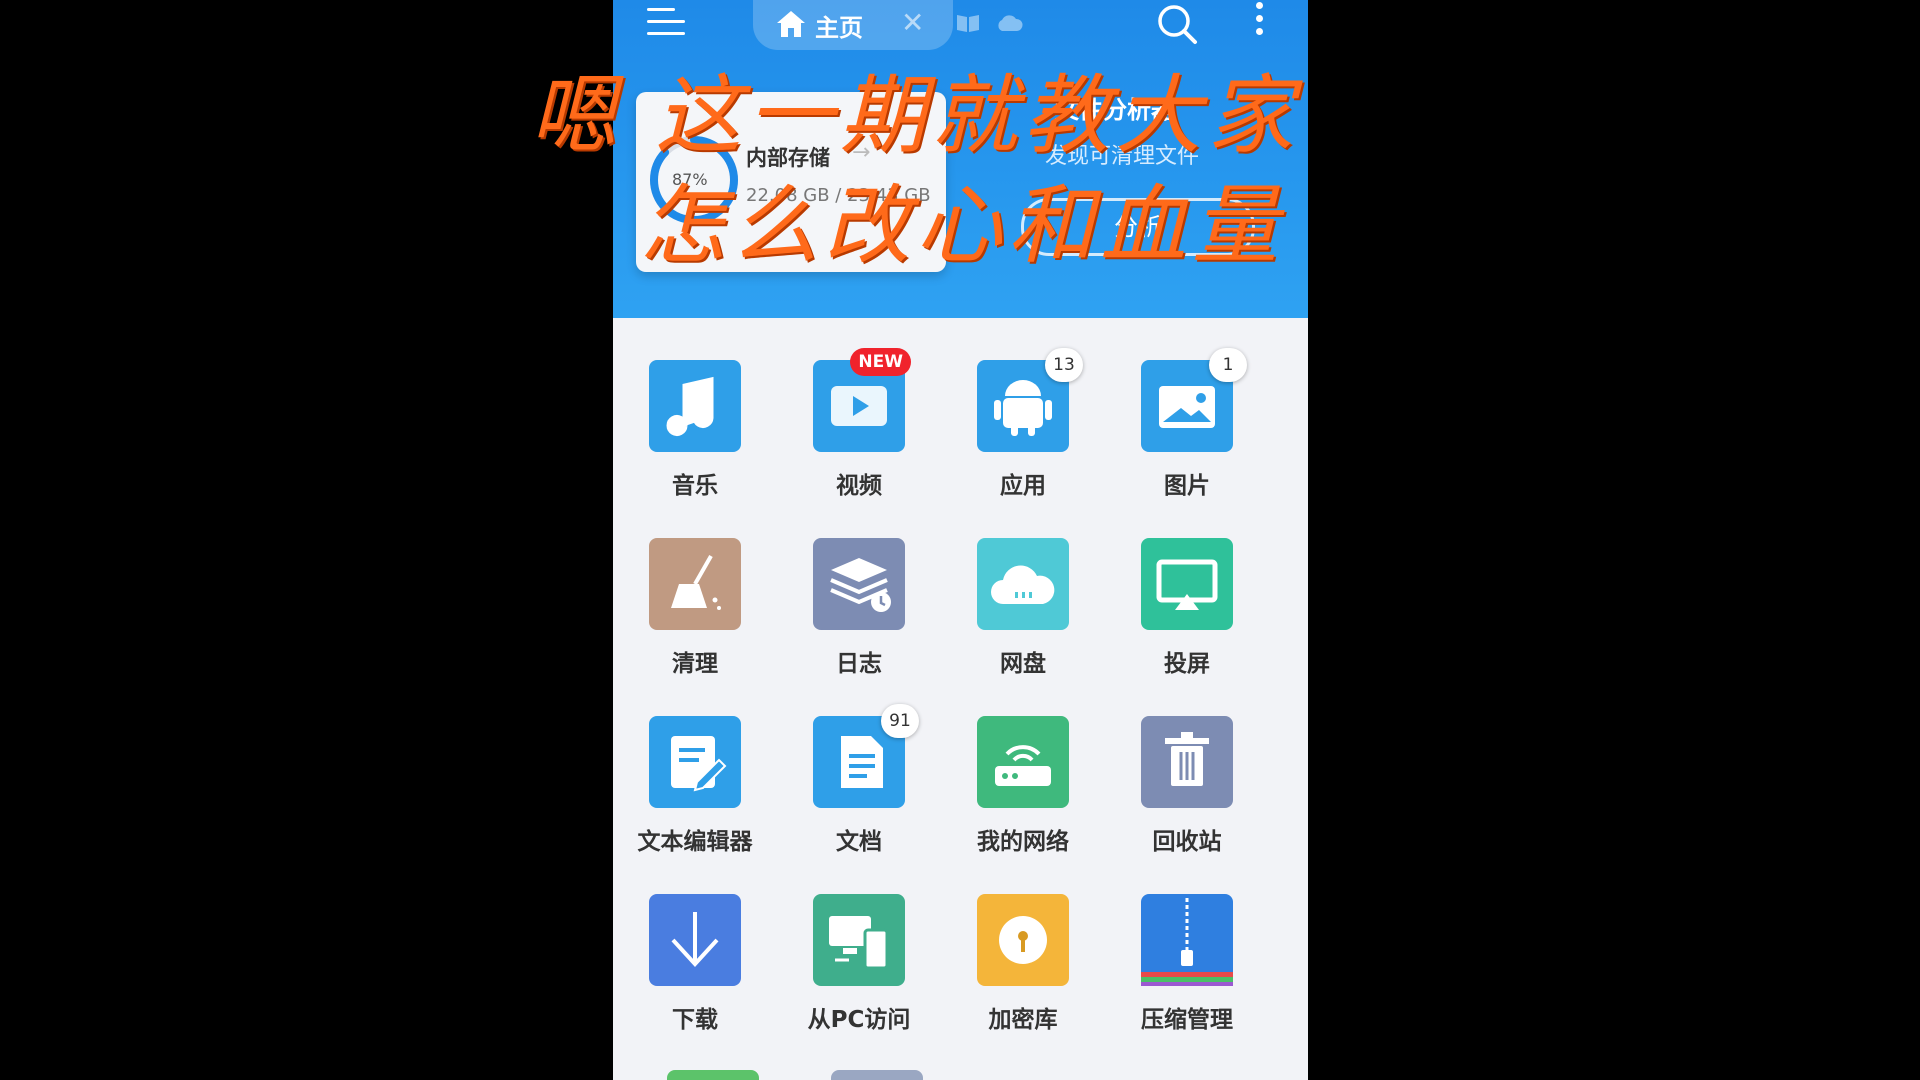  Describe the element at coordinates (859, 842) in the screenshot. I see `grid-item-label: 文档` at that location.